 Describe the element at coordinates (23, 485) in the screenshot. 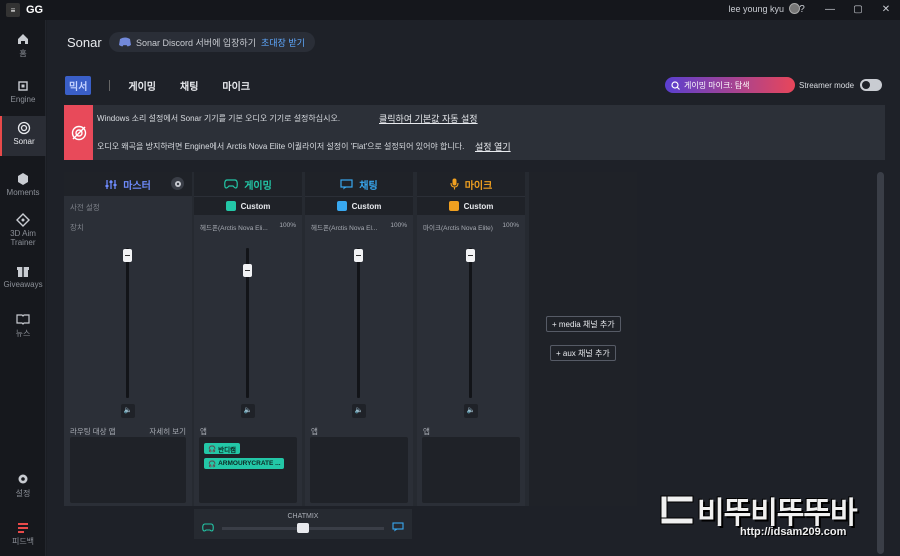

I see `sidebar-item-settings: 설정` at that location.